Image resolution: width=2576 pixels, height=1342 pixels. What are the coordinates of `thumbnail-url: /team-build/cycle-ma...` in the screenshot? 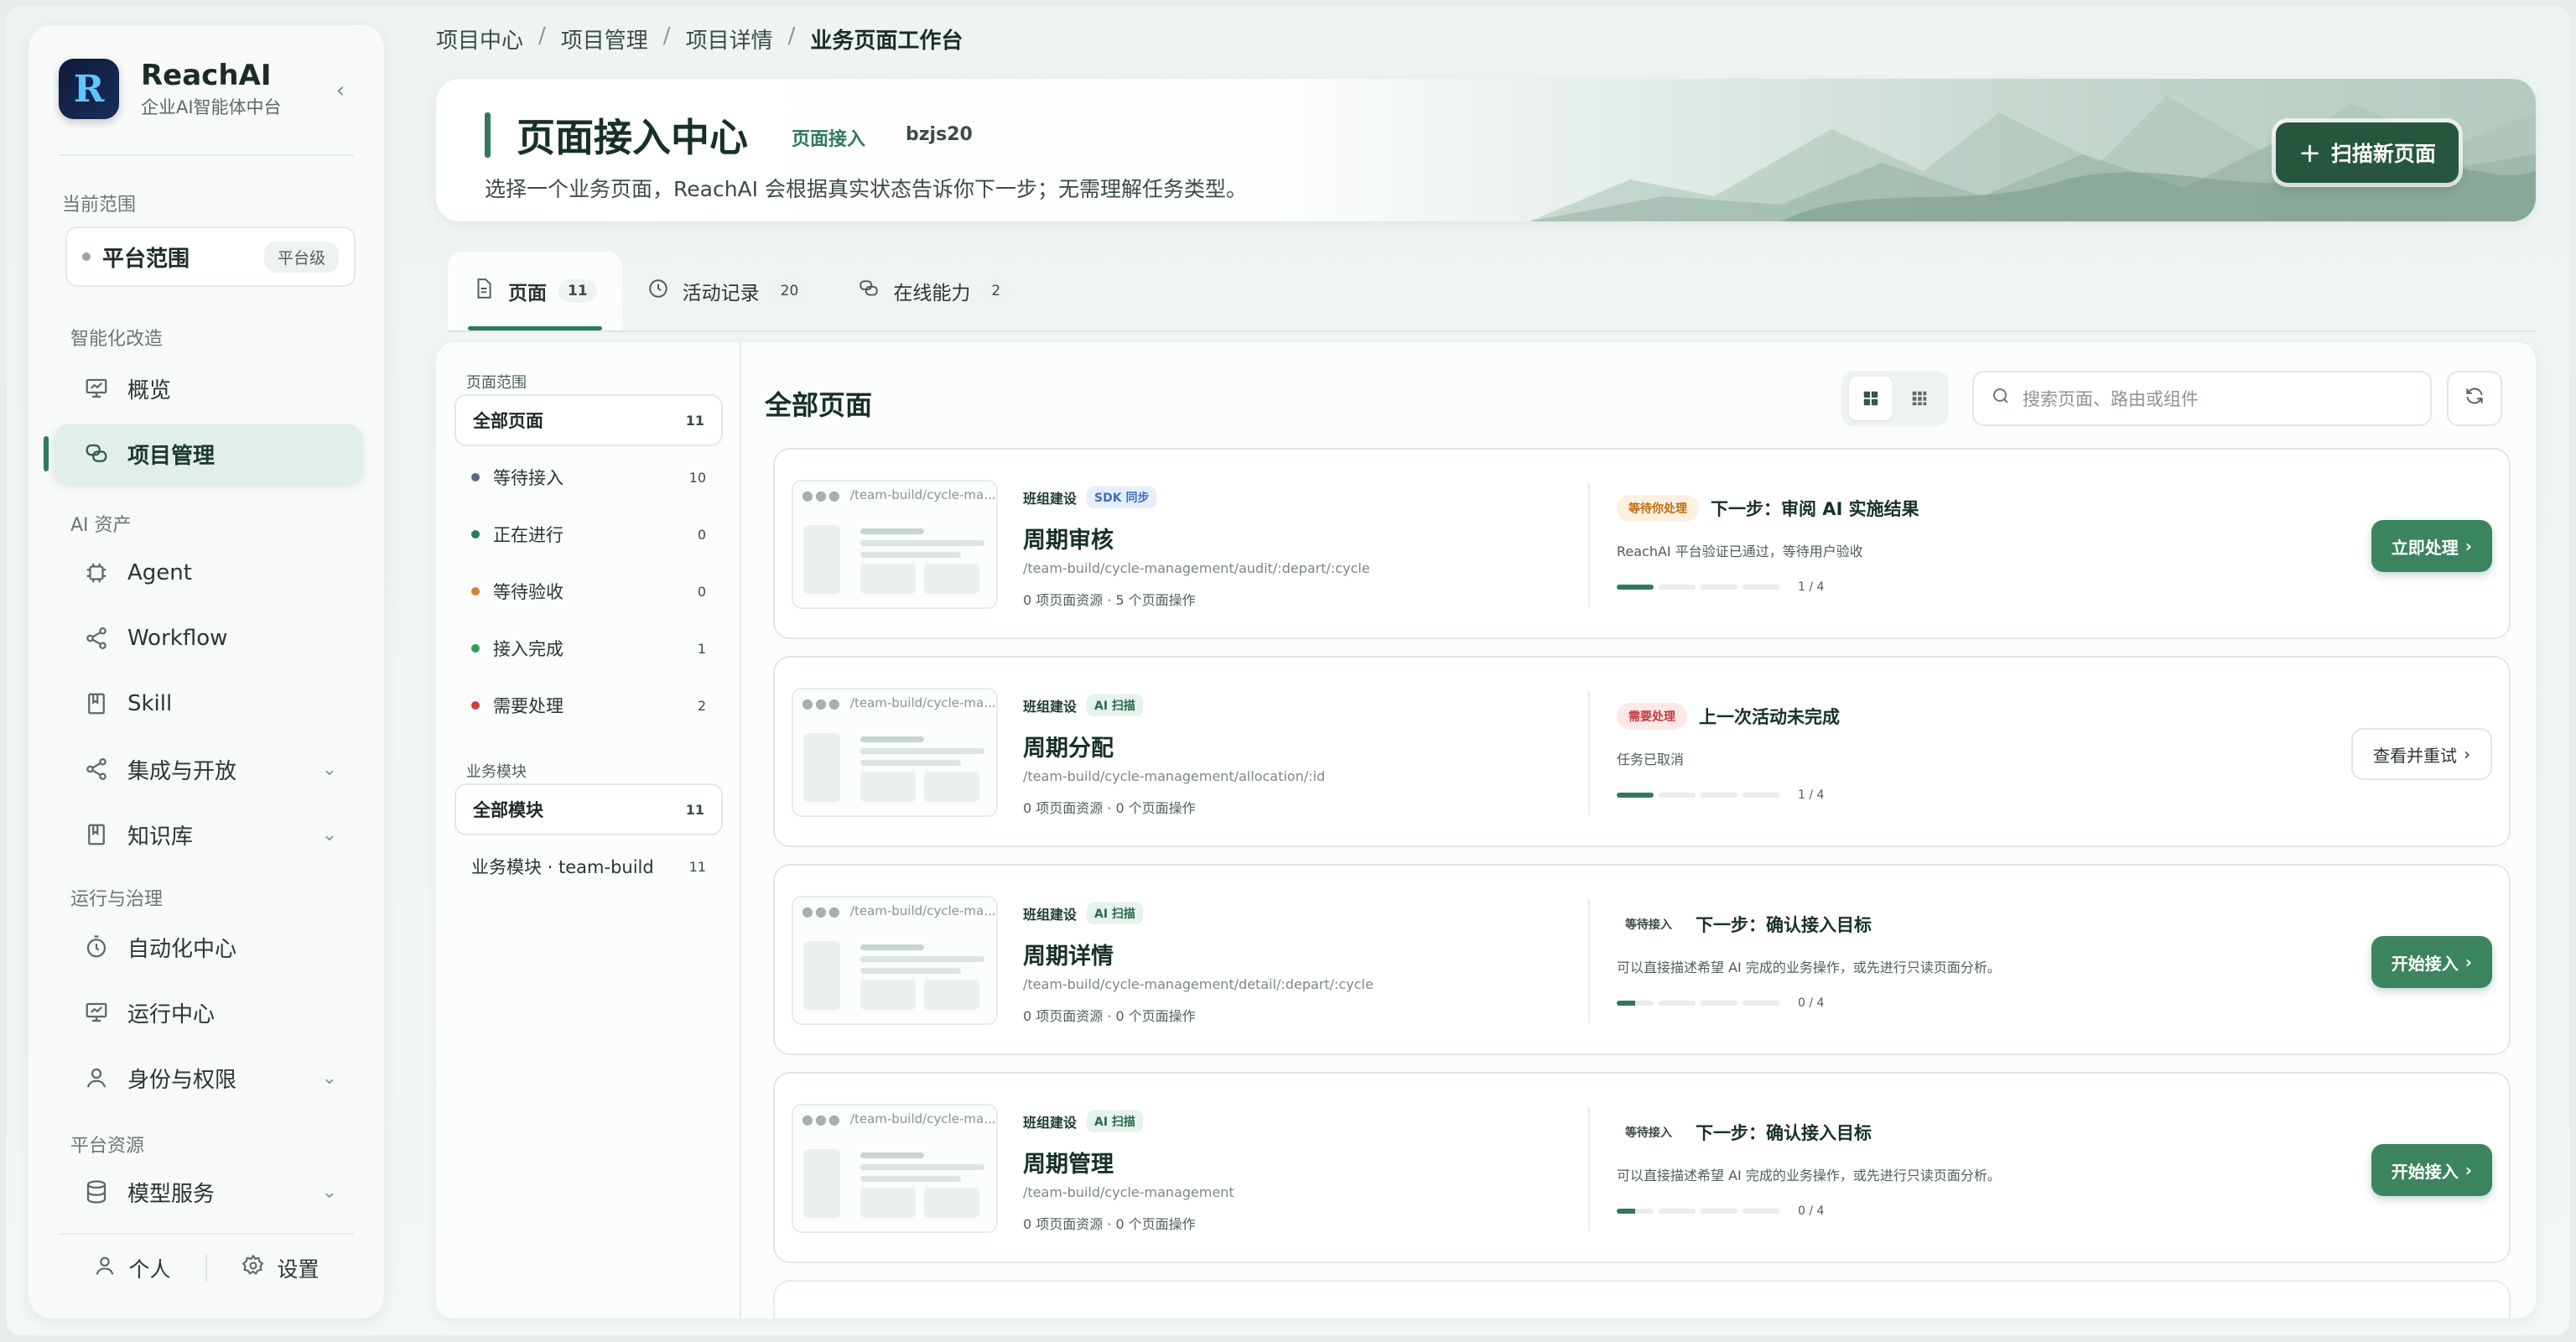 It's located at (922, 494).